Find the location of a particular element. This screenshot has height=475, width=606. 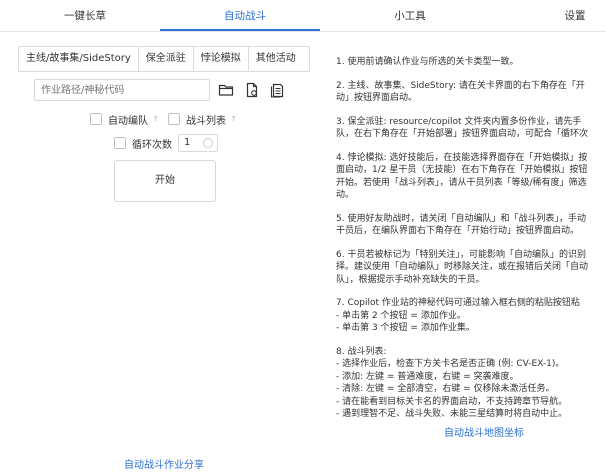

active-tab-indicator is located at coordinates (240, 30).